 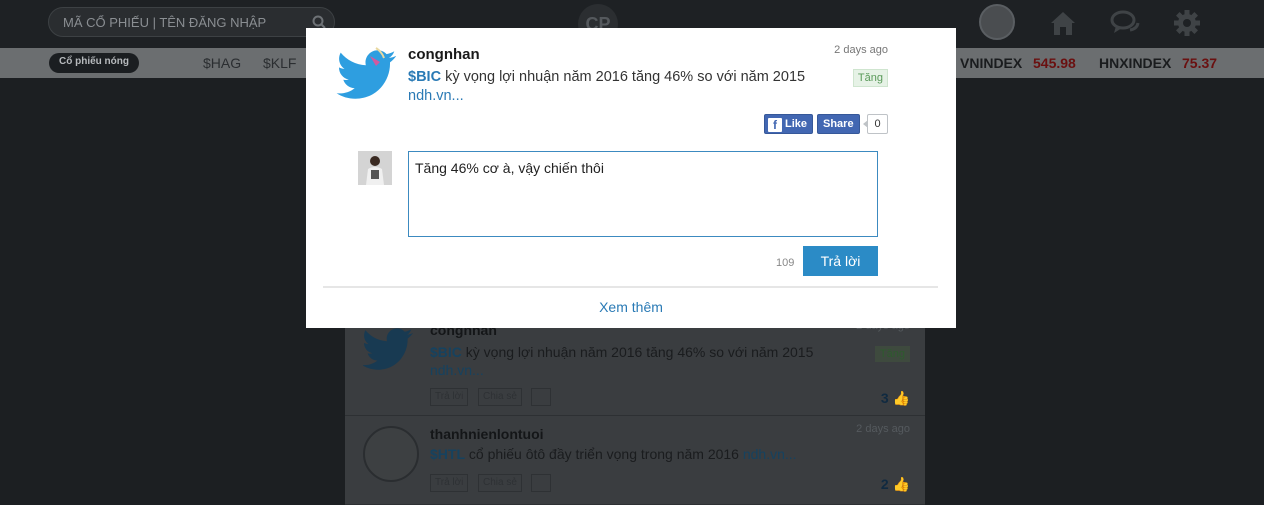 What do you see at coordinates (892, 354) in the screenshot?
I see `feed-sentiment-tag: Tăng` at bounding box center [892, 354].